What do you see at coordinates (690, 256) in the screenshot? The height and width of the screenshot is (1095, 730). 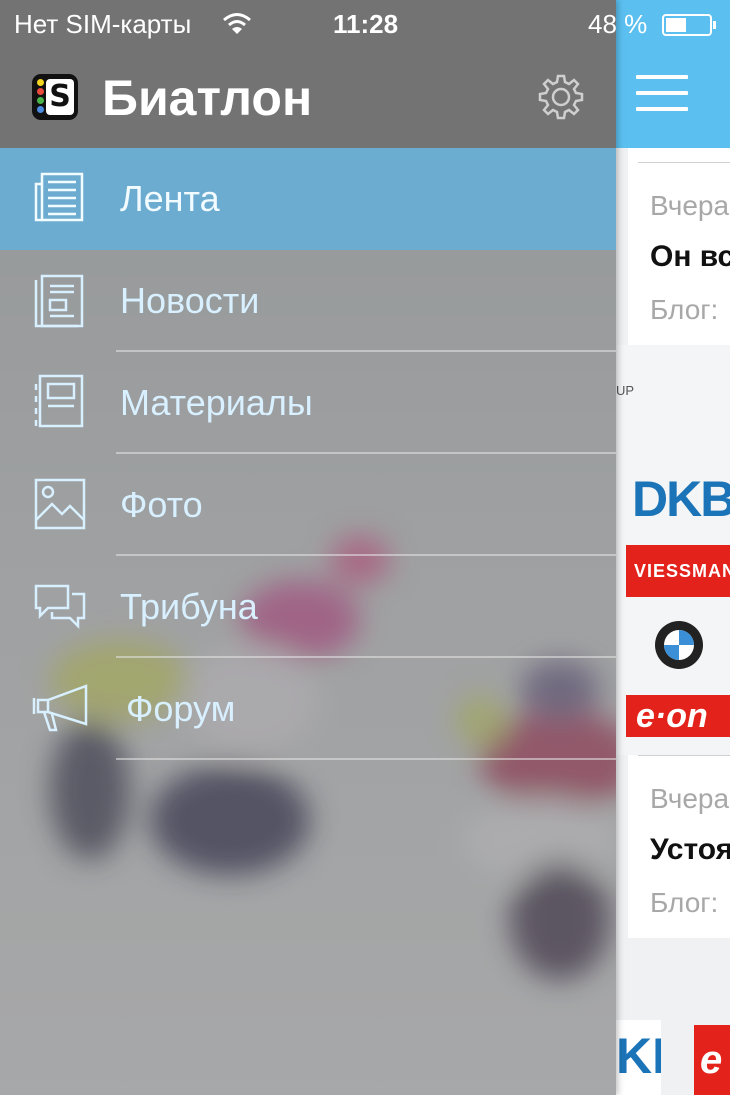 I see `card-title: Он вс` at bounding box center [690, 256].